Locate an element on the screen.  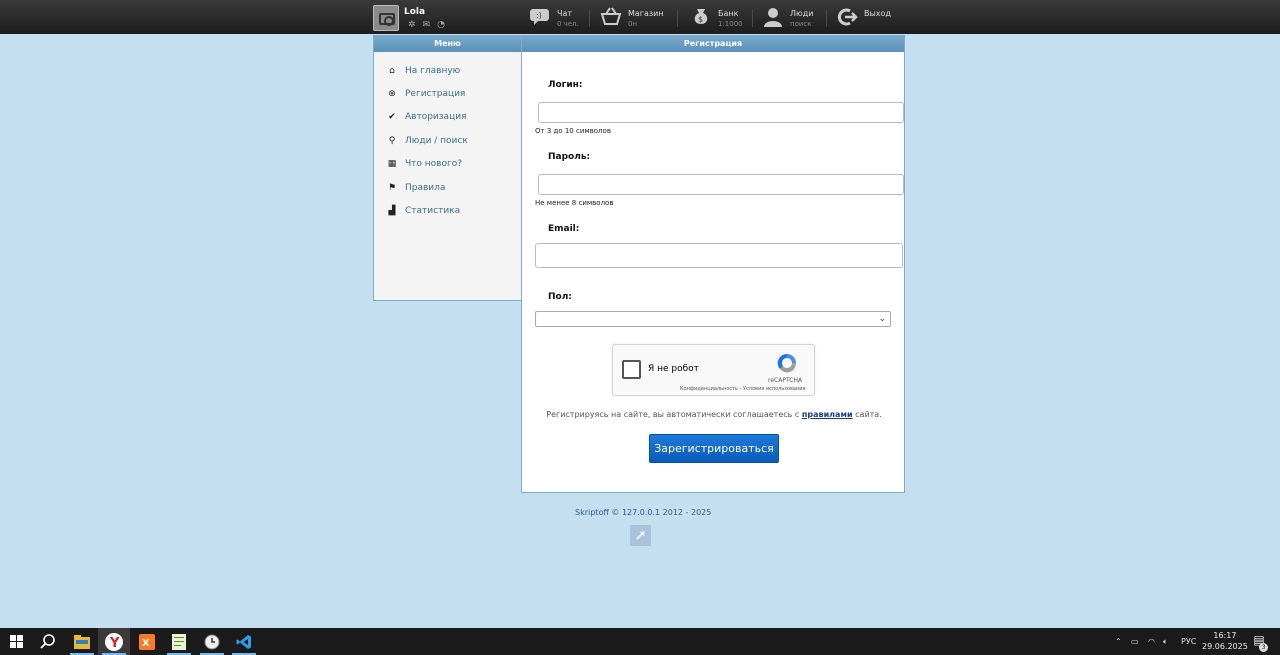
menu-item-label: Регистрация is located at coordinates (435, 94).